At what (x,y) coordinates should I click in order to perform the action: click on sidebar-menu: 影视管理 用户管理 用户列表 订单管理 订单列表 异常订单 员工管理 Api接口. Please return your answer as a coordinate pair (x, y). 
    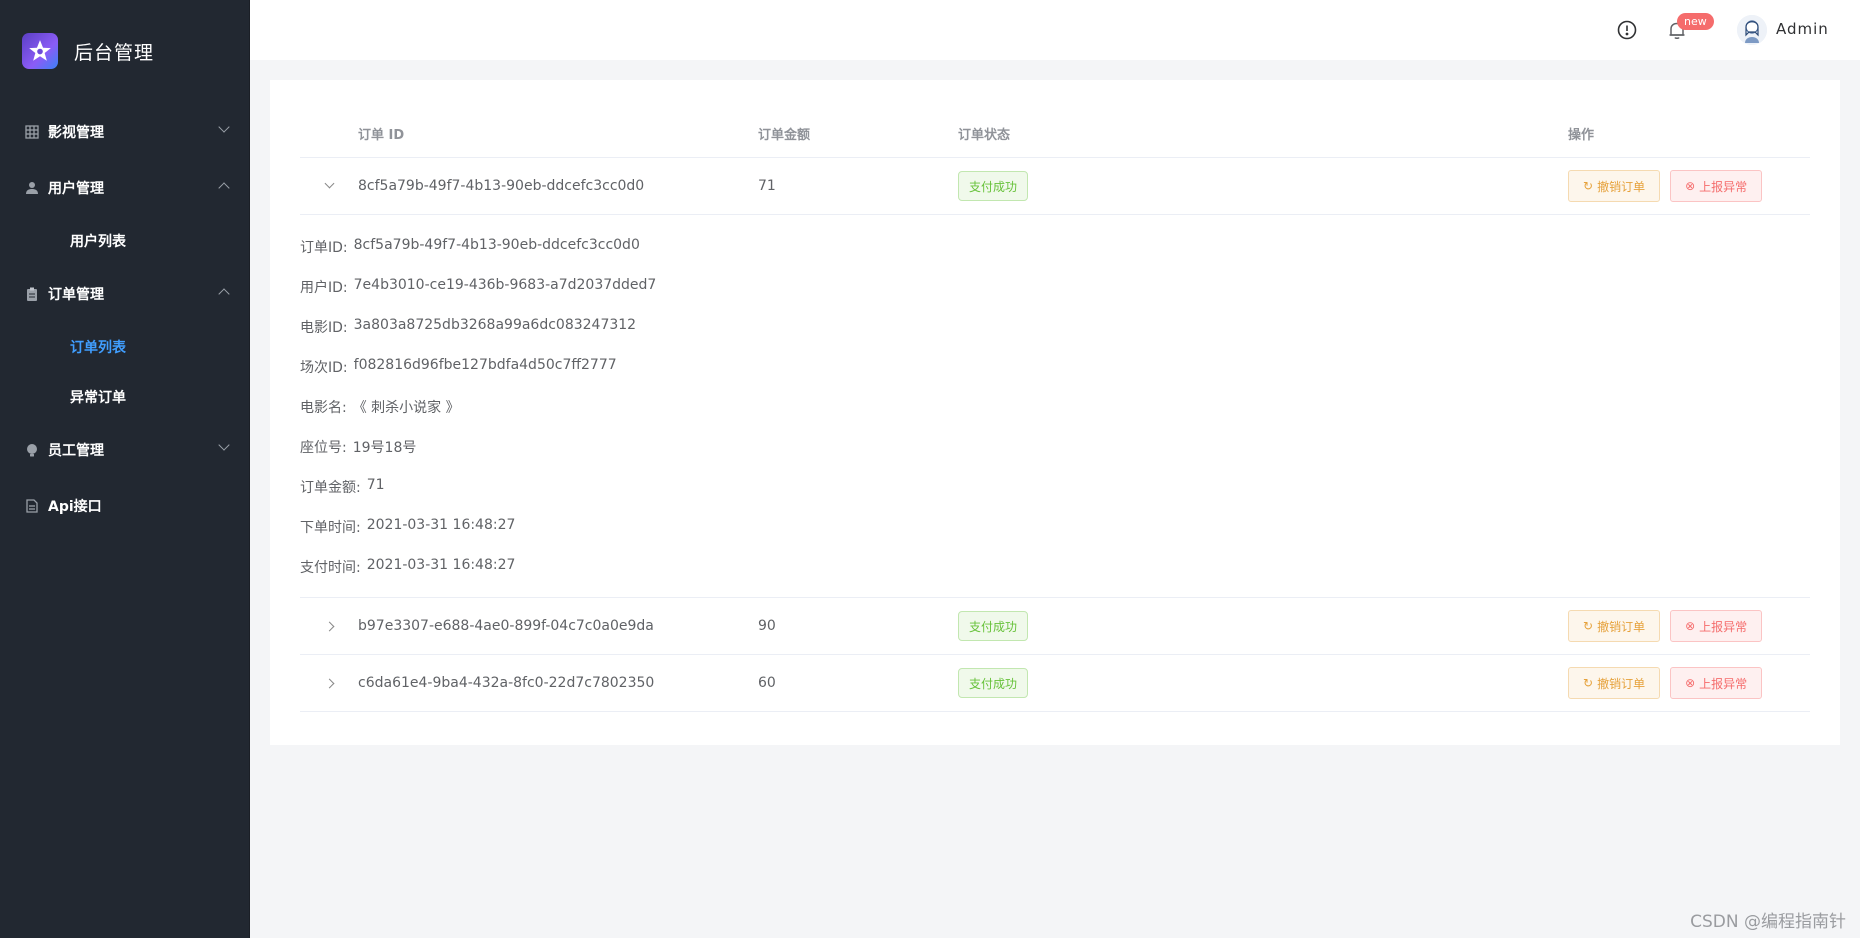
    Looking at the image, I should click on (125, 319).